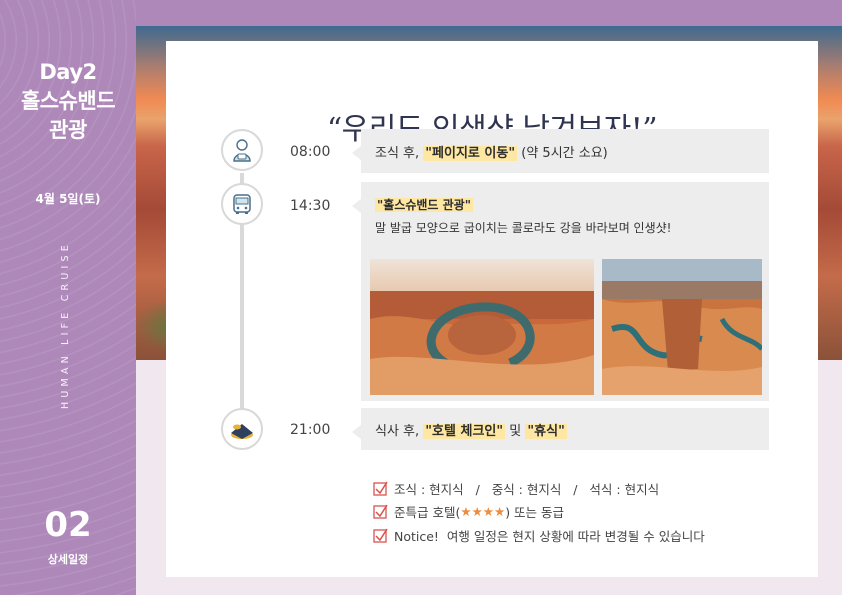 The image size is (842, 595). I want to click on note-hotel-post: ) 또는 동급, so click(535, 512).